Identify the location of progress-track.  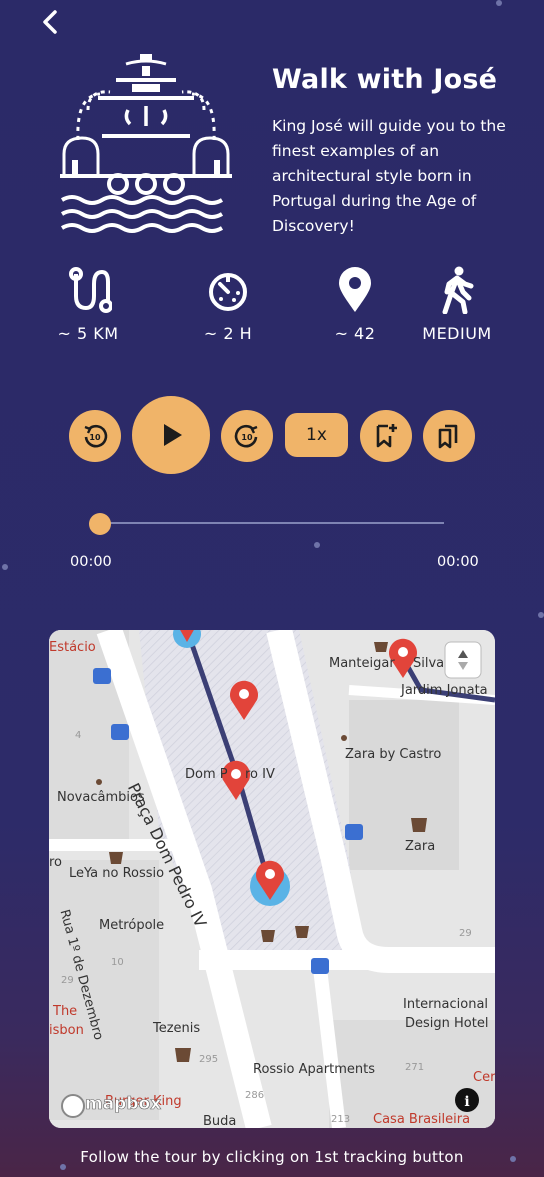
(272, 523).